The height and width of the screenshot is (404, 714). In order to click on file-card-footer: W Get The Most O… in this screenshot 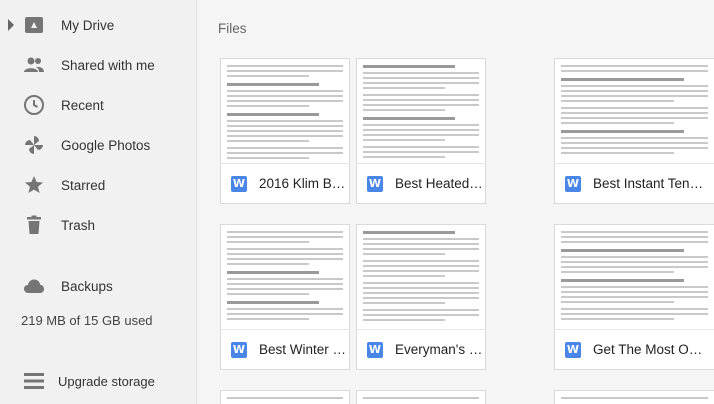, I will do `click(634, 349)`.